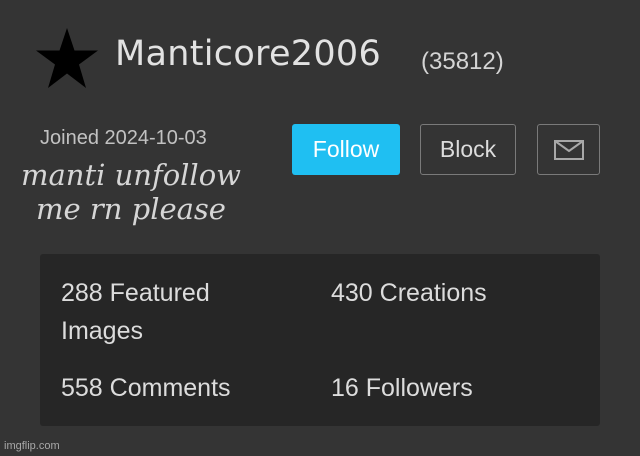  What do you see at coordinates (176, 312) in the screenshot?
I see `stat-featured-images: 288 Featured Images` at bounding box center [176, 312].